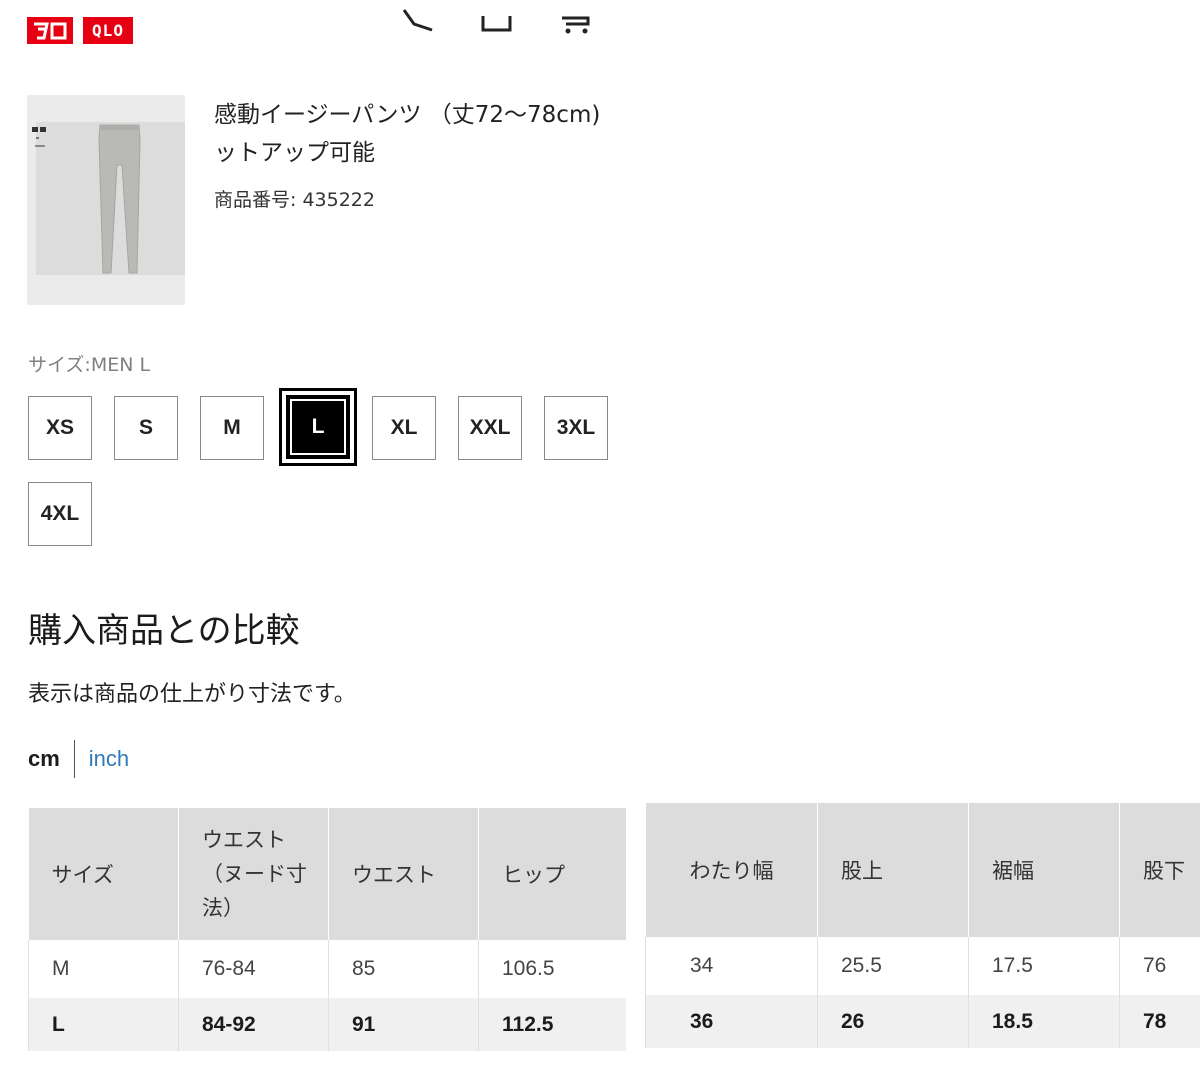 The width and height of the screenshot is (1200, 1070). Describe the element at coordinates (497, 17) in the screenshot. I see `favorites-icon` at that location.